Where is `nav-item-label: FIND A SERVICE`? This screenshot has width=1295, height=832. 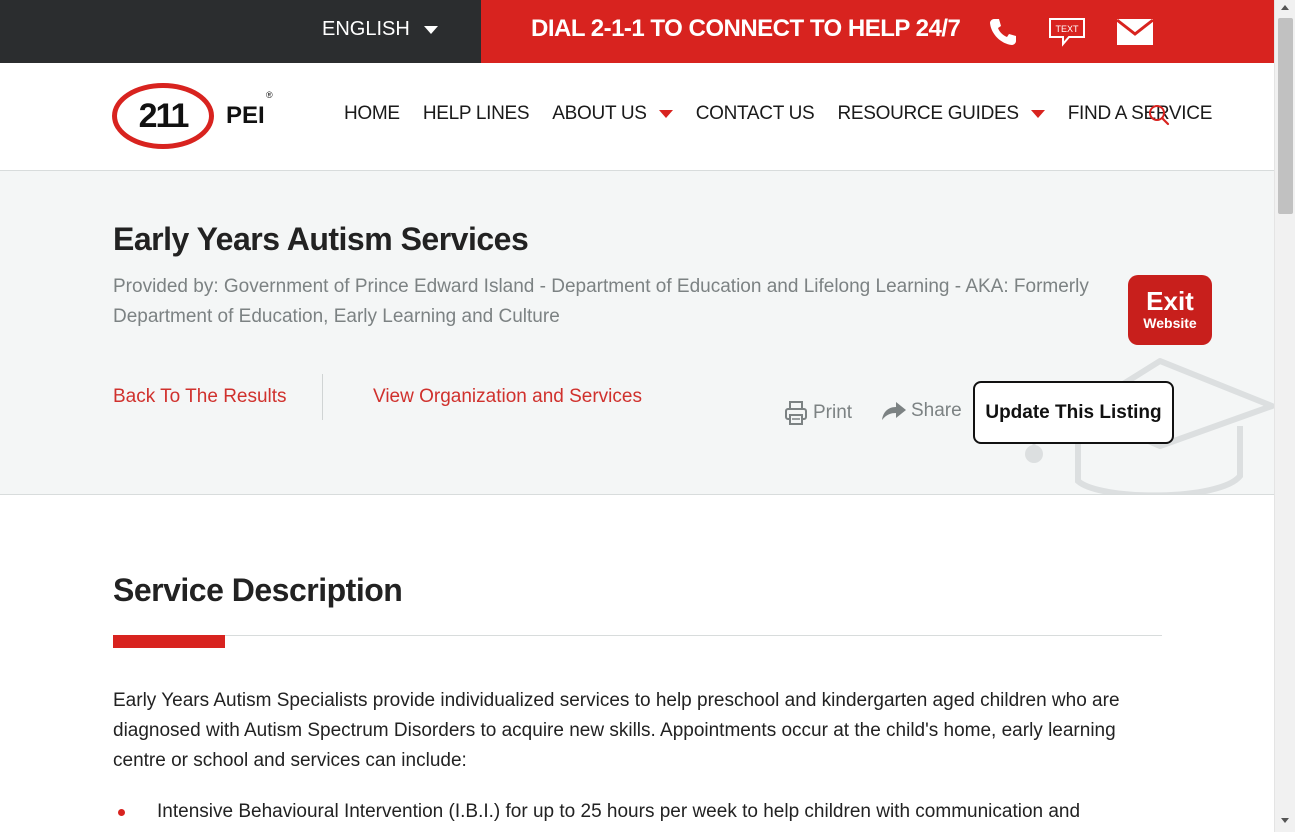
nav-item-label: FIND A SERVICE is located at coordinates (1140, 113).